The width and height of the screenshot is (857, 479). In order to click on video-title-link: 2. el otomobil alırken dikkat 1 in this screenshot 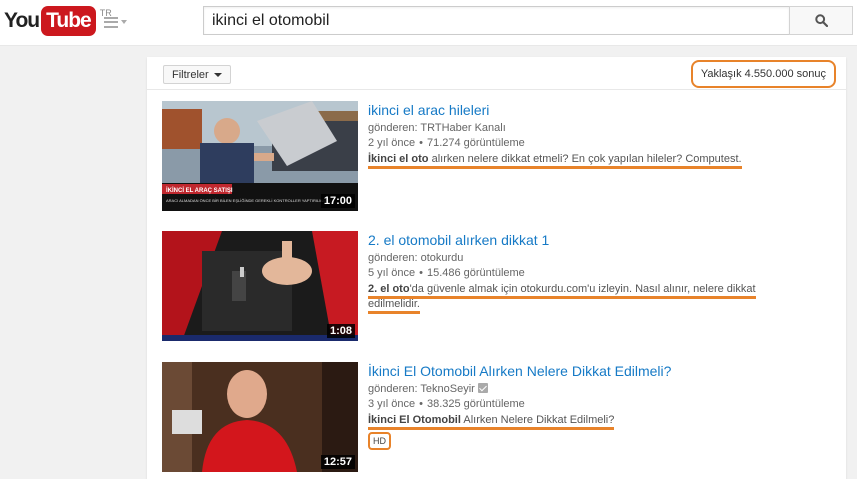, I will do `click(603, 240)`.